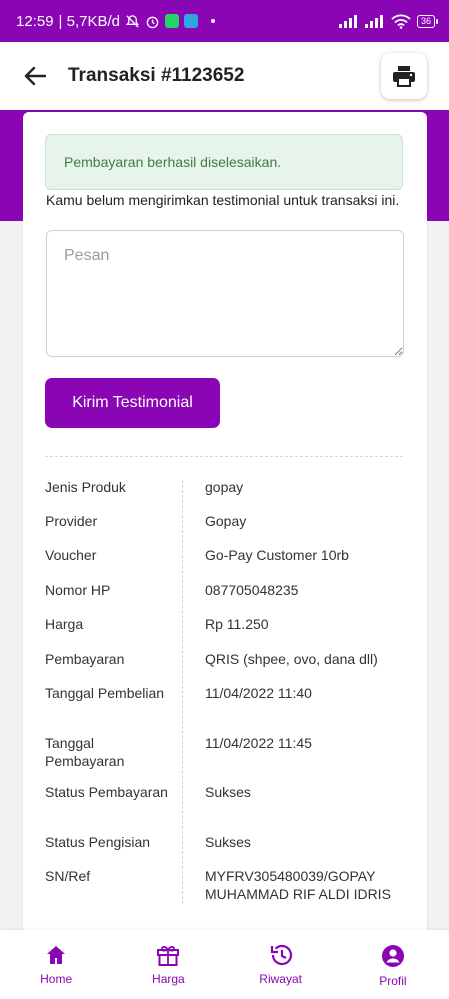 This screenshot has width=449, height=999. What do you see at coordinates (427, 21) in the screenshot?
I see `battery-icon: 36` at bounding box center [427, 21].